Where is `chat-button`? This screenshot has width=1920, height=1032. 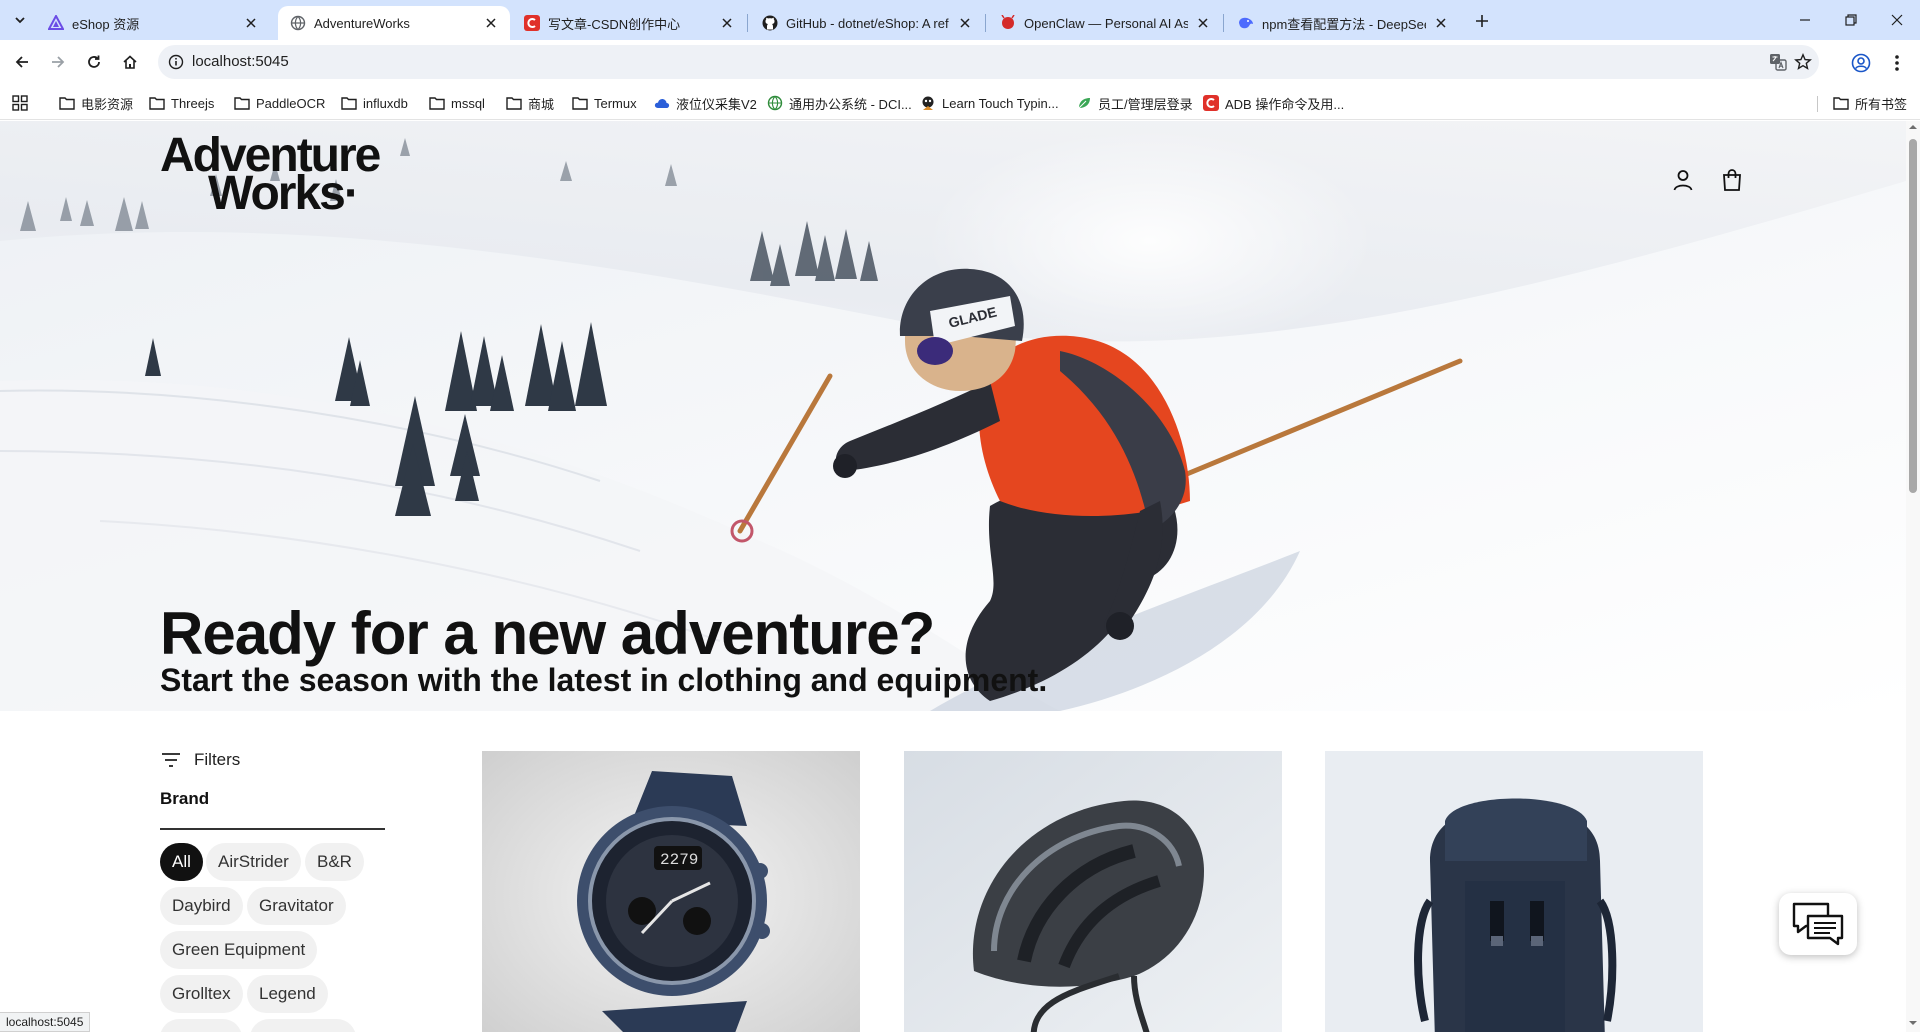
chat-button is located at coordinates (1818, 924).